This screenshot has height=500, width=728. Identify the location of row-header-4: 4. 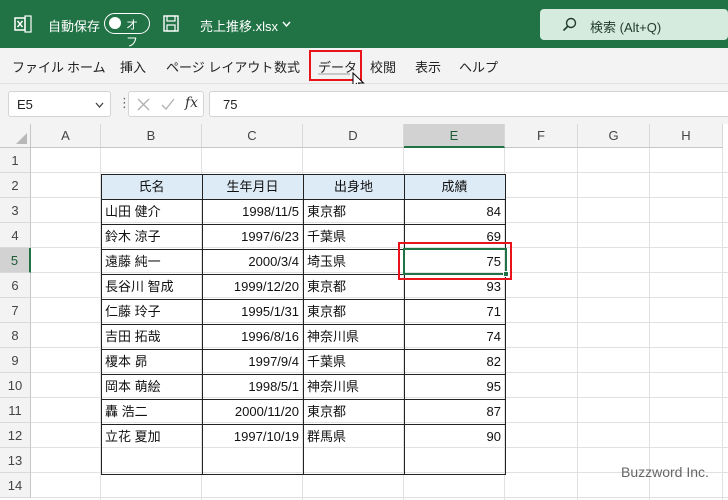
(15, 235).